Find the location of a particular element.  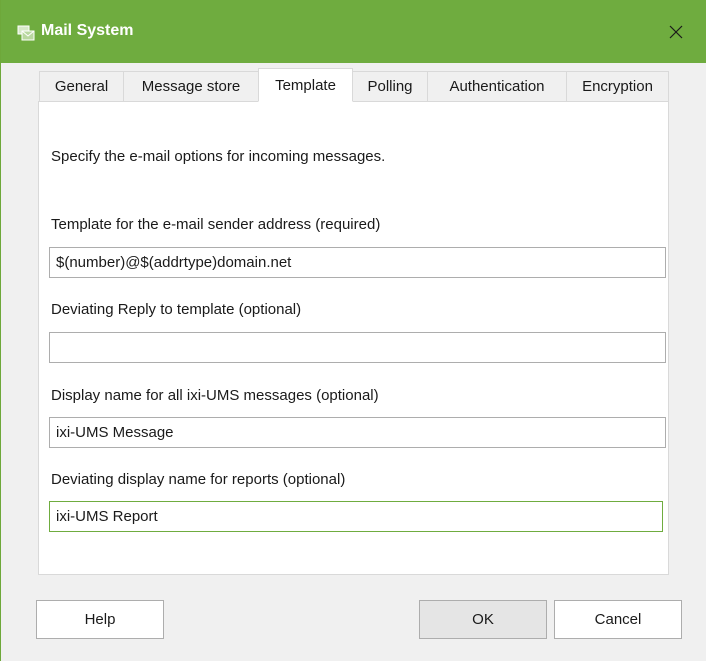

cancel-button: Cancel is located at coordinates (618, 619).